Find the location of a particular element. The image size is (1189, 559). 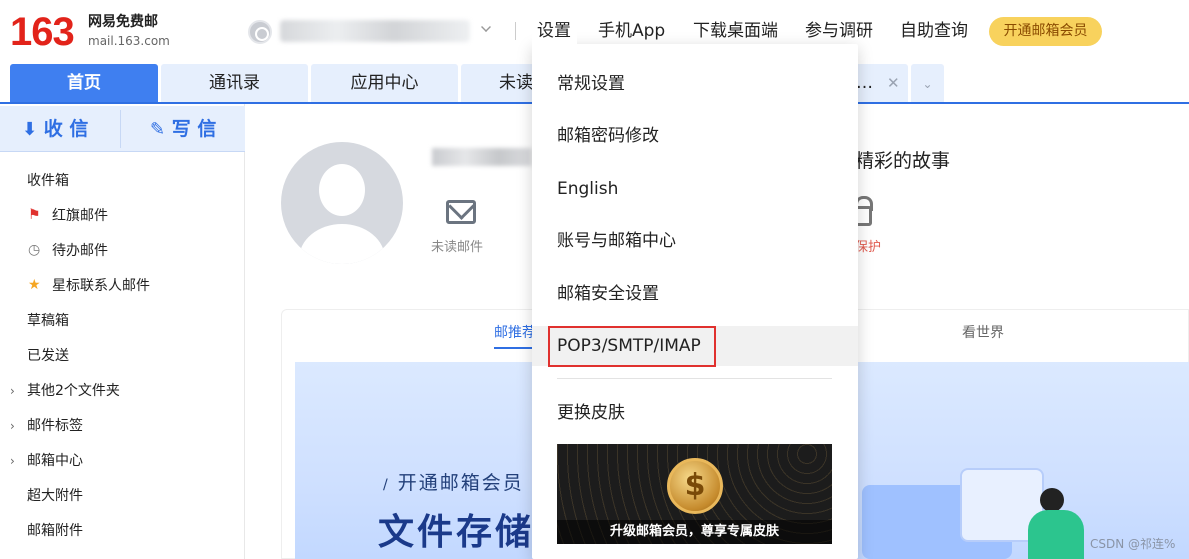

dollar-icon: $ is located at coordinates (695, 485).